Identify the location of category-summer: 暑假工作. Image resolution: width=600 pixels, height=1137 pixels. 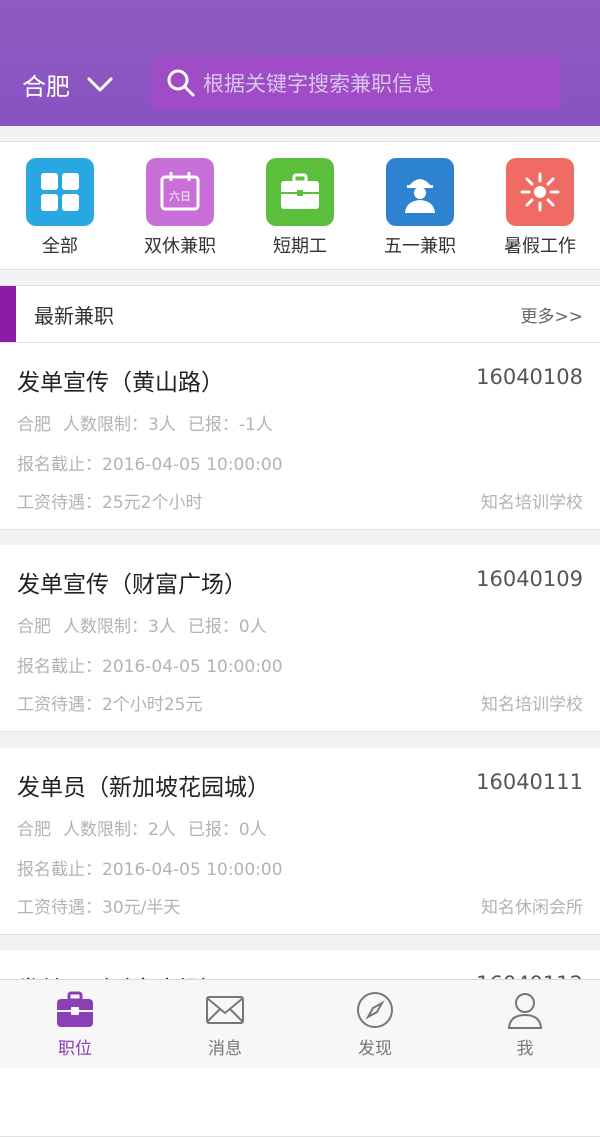
(540, 208).